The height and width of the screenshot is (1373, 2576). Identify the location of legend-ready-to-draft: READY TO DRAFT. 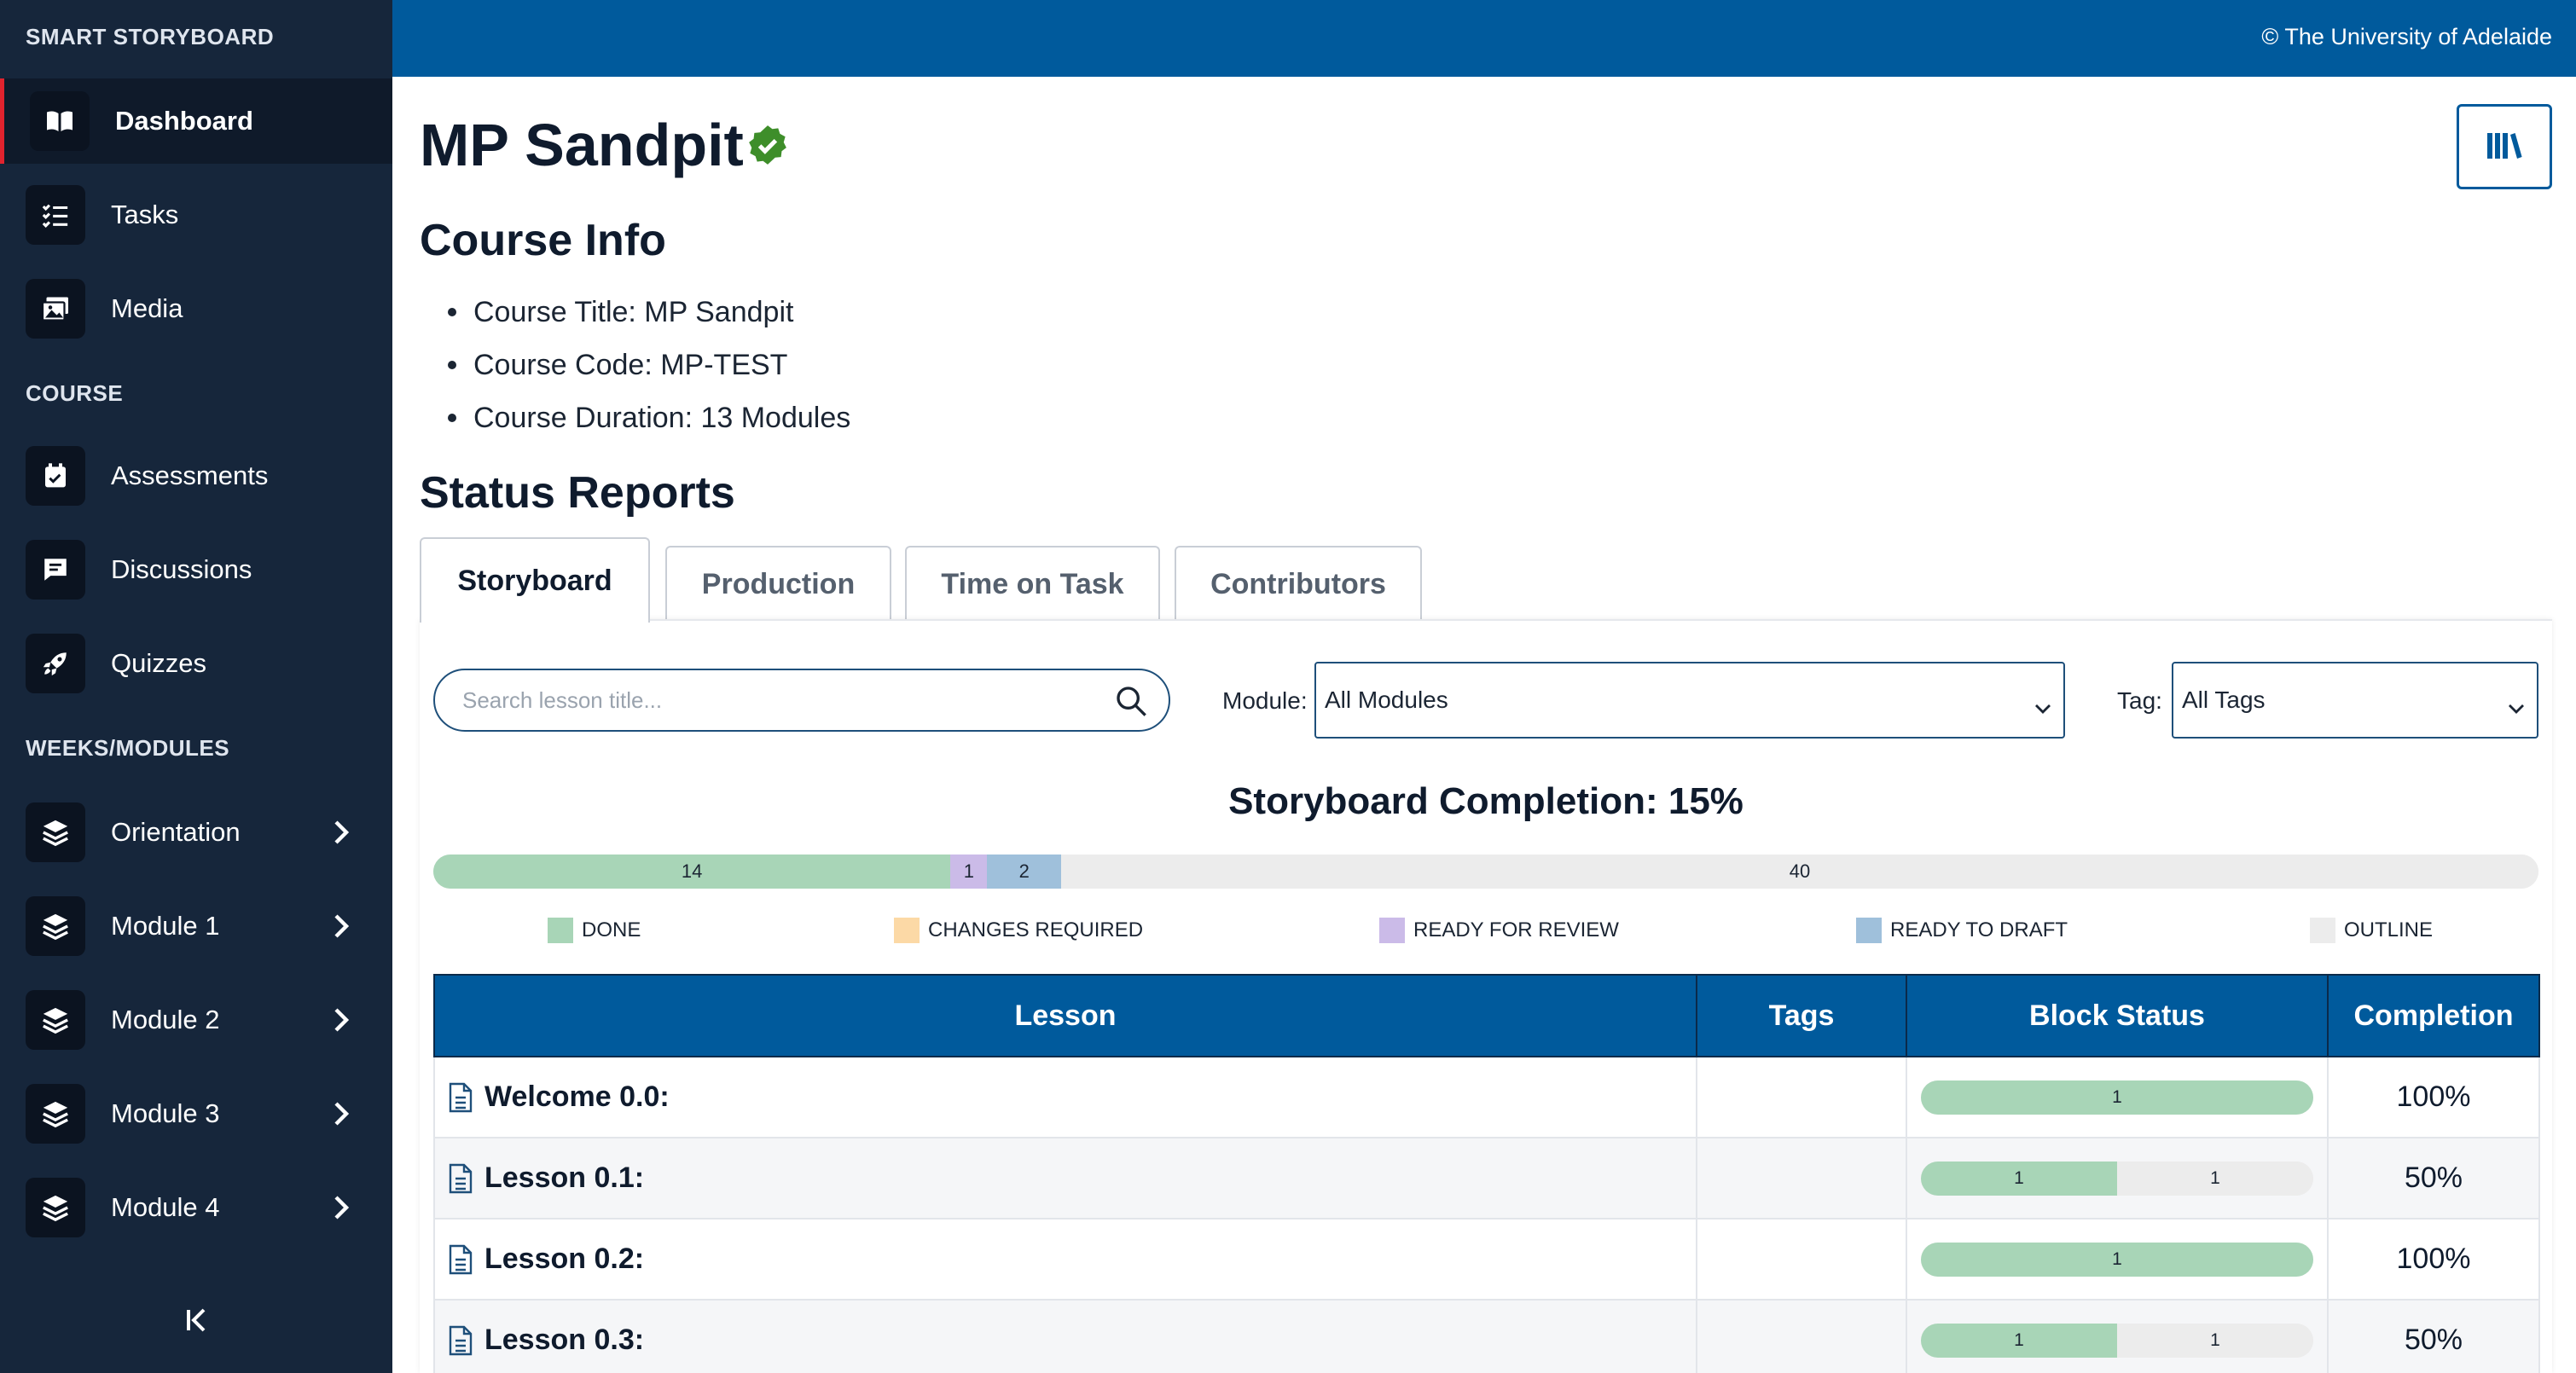
(1962, 930).